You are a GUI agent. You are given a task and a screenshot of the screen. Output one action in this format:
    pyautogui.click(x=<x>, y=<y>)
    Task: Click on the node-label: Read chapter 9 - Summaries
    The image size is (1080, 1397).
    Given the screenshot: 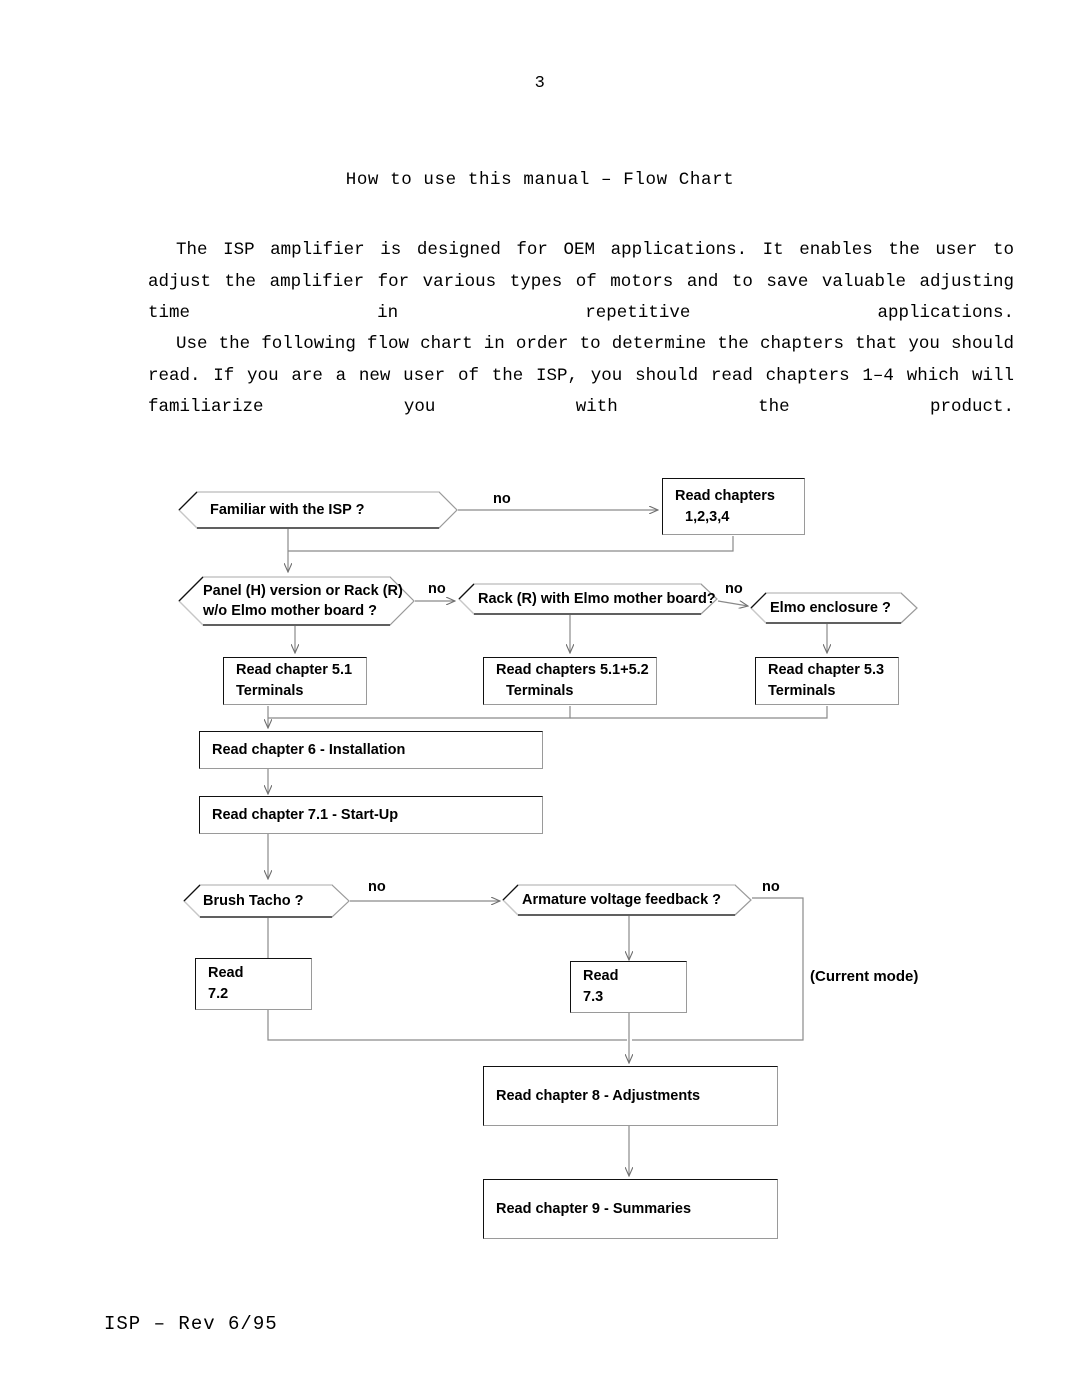 What is the action you would take?
    pyautogui.click(x=594, y=1208)
    